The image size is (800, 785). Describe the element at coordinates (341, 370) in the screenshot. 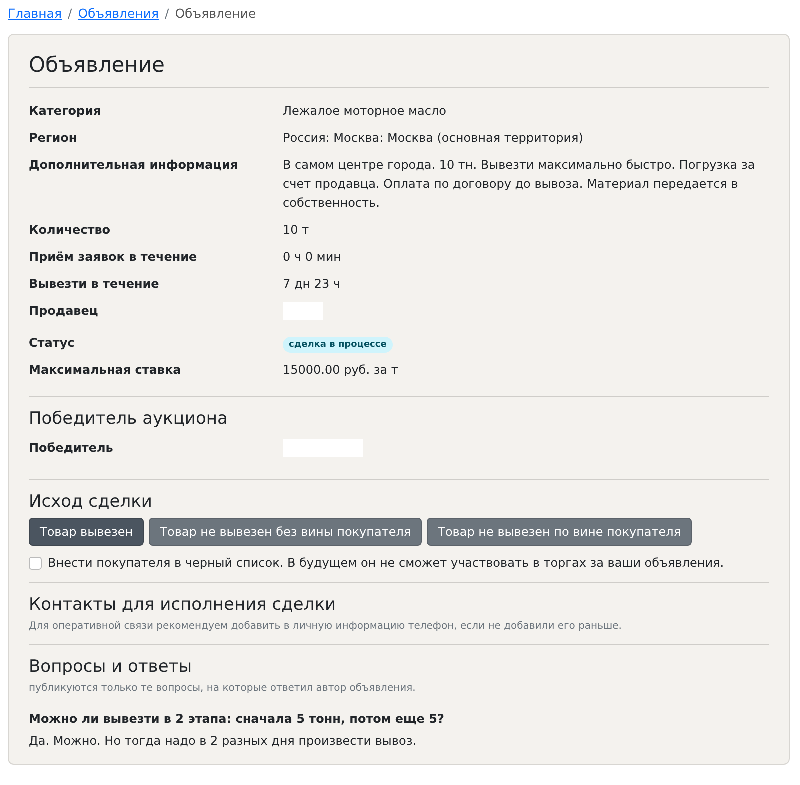

I see `field-value: 15000.00 руб. за т` at that location.